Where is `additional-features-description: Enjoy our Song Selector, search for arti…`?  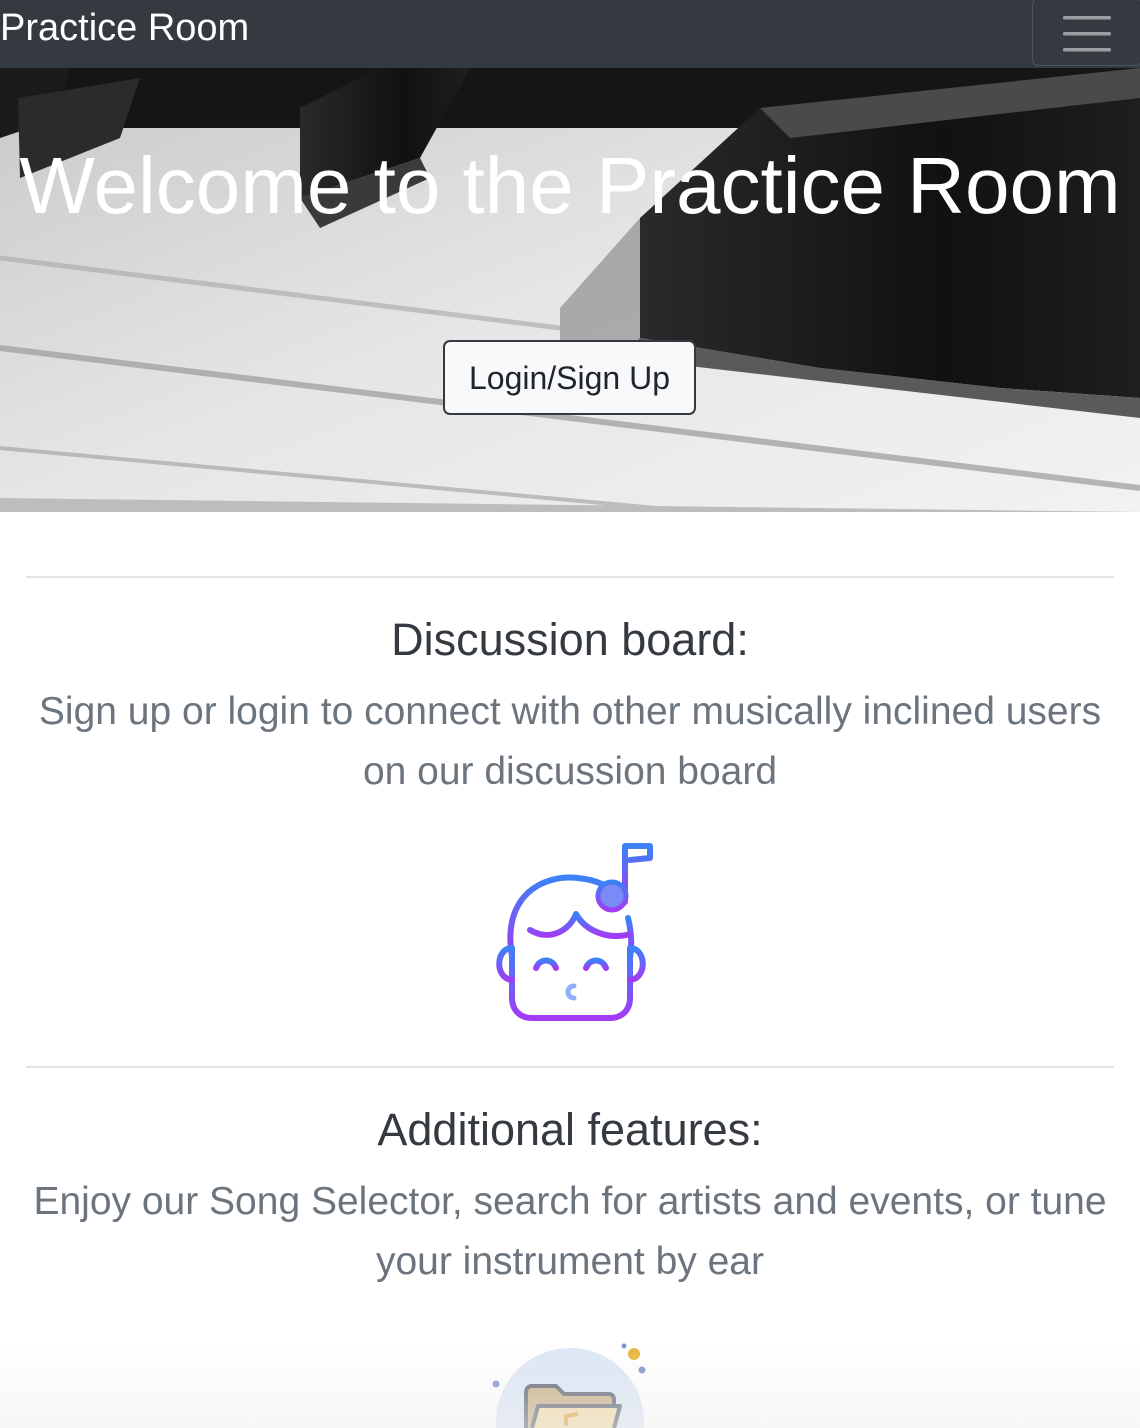 additional-features-description: Enjoy our Song Selector, search for arti… is located at coordinates (570, 1231).